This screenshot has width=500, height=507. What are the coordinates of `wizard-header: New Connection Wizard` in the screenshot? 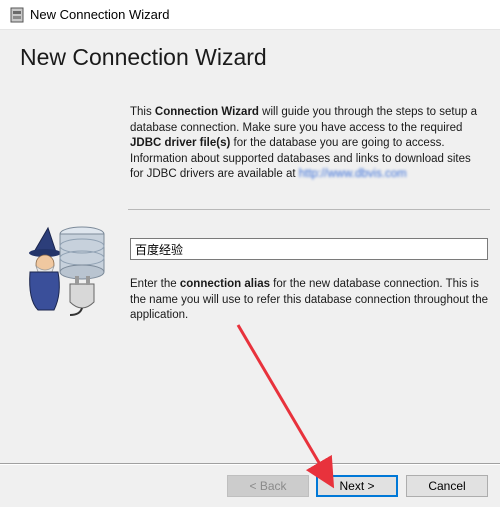 It's located at (250, 61).